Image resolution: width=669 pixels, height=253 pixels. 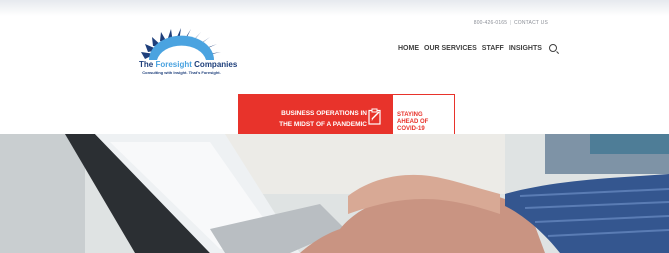 What do you see at coordinates (216, 64) in the screenshot?
I see `logo-name-part3: Companies` at bounding box center [216, 64].